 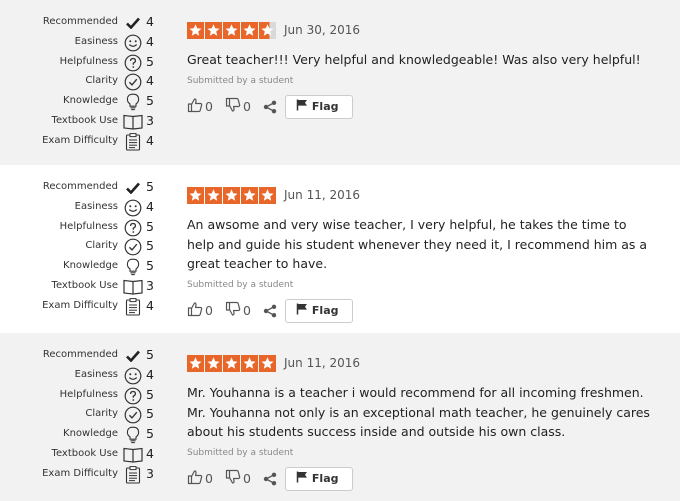 I want to click on metric-exam: Exam Difficulty 4, so click(x=85, y=143).